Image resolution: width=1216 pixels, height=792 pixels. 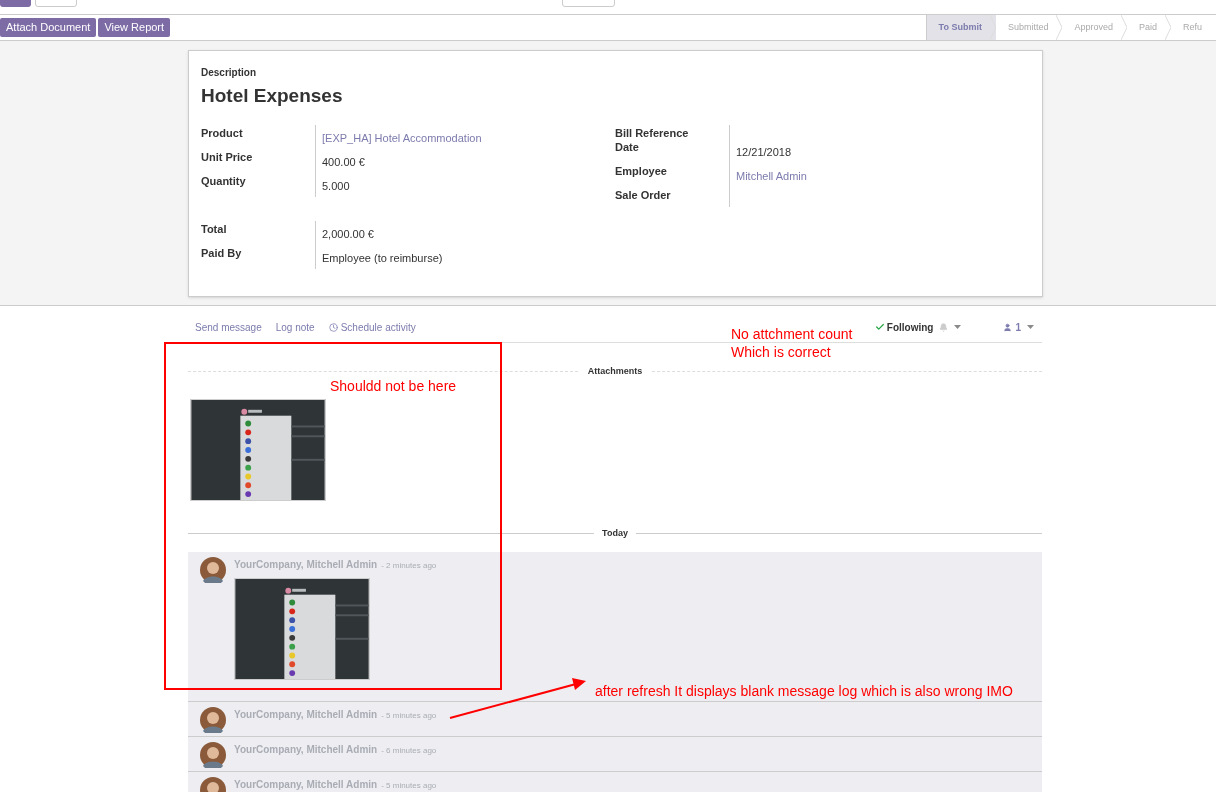 What do you see at coordinates (1029, 27) in the screenshot?
I see `status-stage: Submitted` at bounding box center [1029, 27].